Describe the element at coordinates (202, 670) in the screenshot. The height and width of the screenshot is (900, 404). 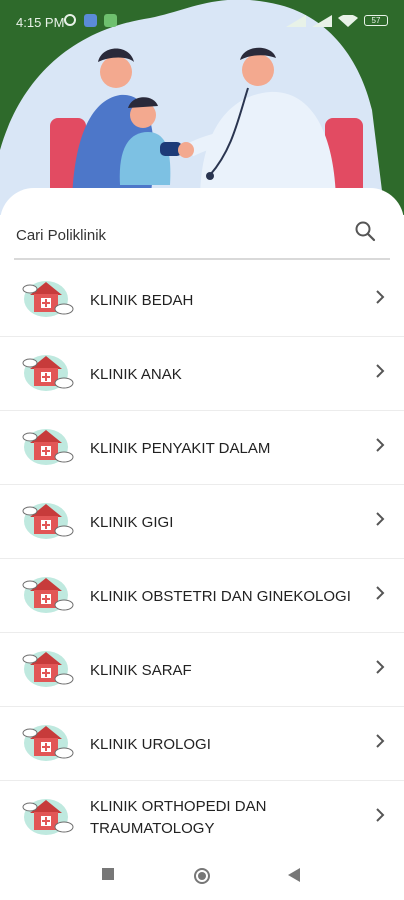
I see `clinic-list-item: KLINIK SARAF` at that location.